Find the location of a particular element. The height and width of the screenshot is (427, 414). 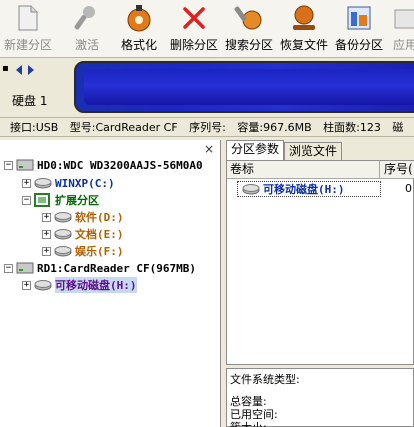

disk-nav is located at coordinates (25, 70).